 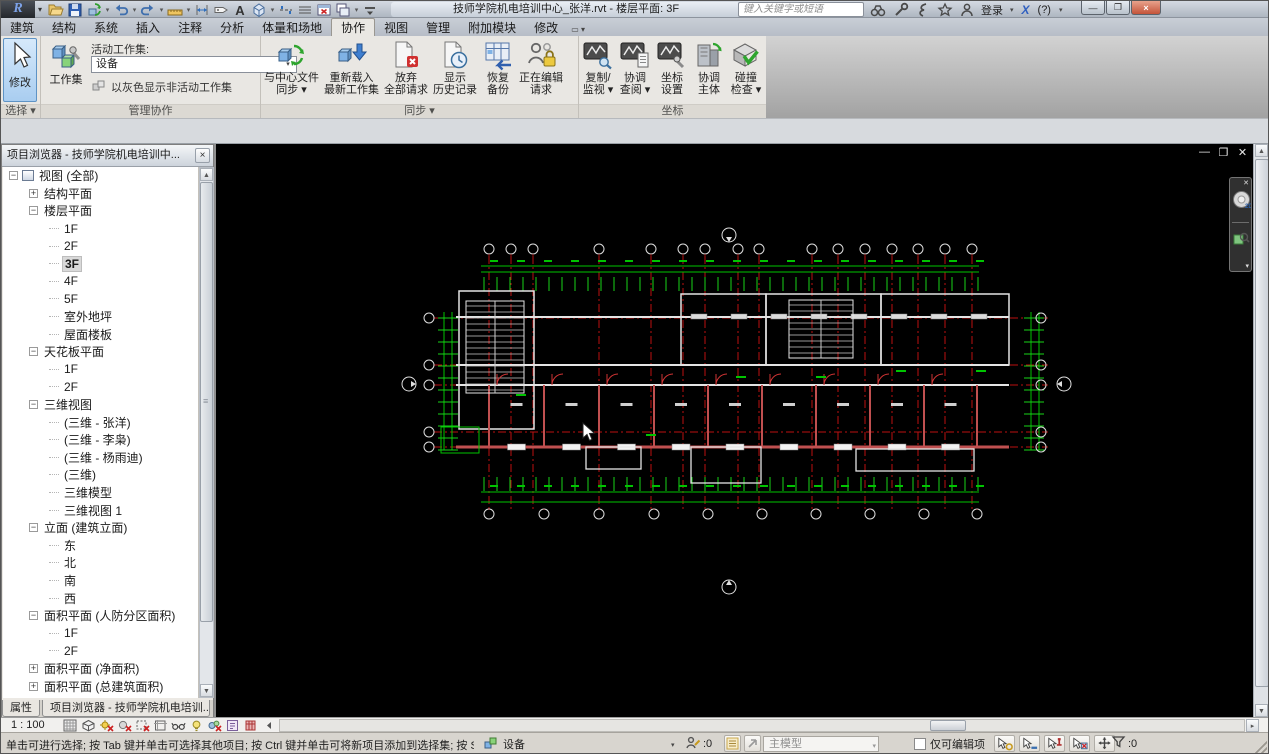 What do you see at coordinates (148, 10) in the screenshot?
I see `redo-icon` at bounding box center [148, 10].